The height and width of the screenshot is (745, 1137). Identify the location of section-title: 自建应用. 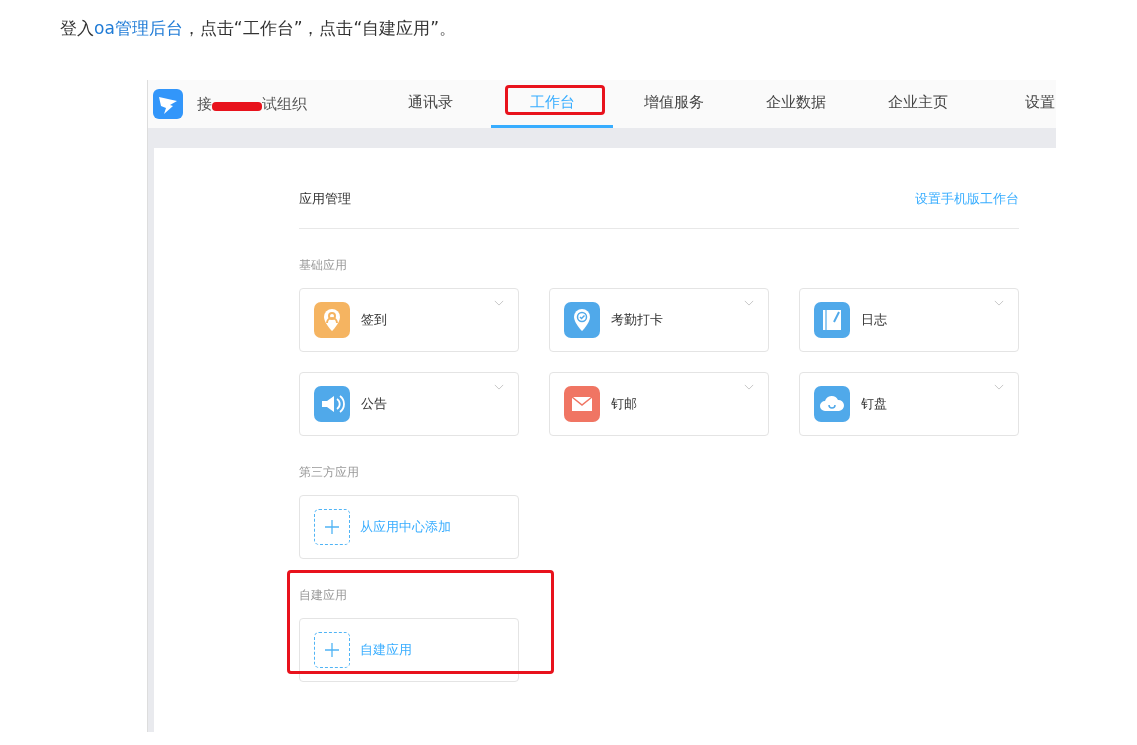
(323, 595).